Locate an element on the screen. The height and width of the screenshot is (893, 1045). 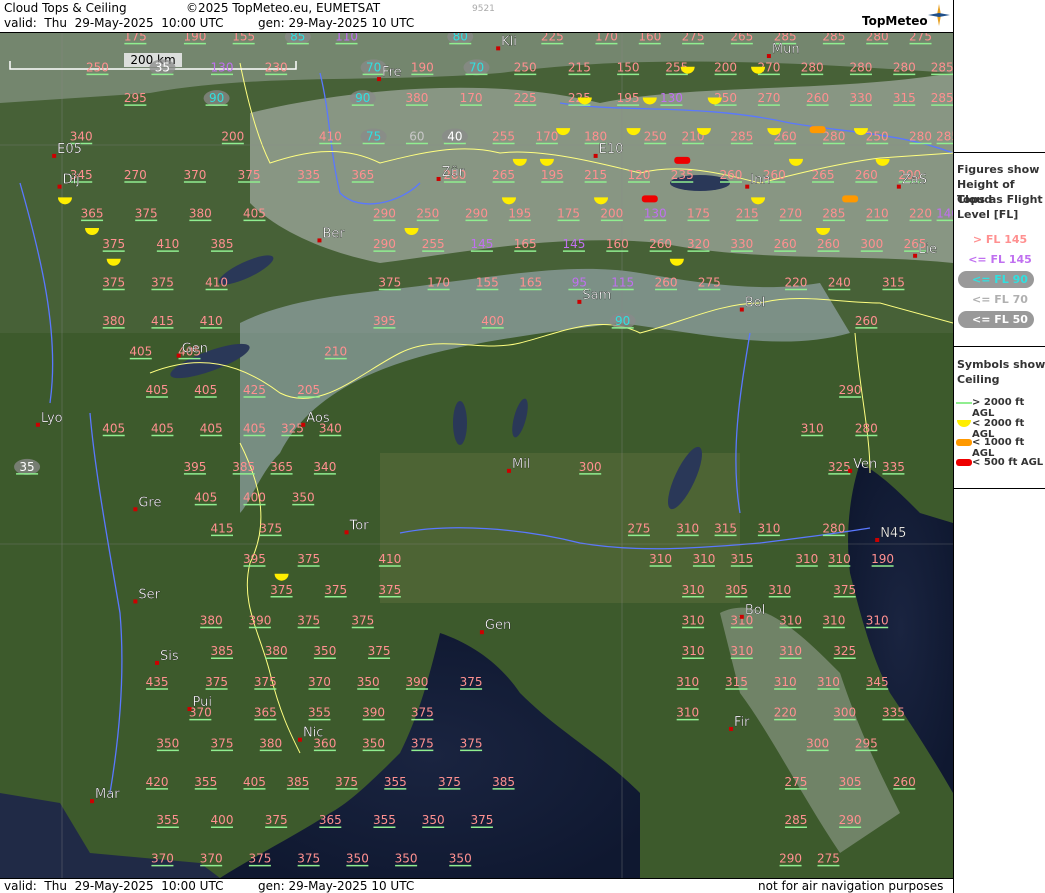
cloud-top-value: 155 is located at coordinates (487, 283).